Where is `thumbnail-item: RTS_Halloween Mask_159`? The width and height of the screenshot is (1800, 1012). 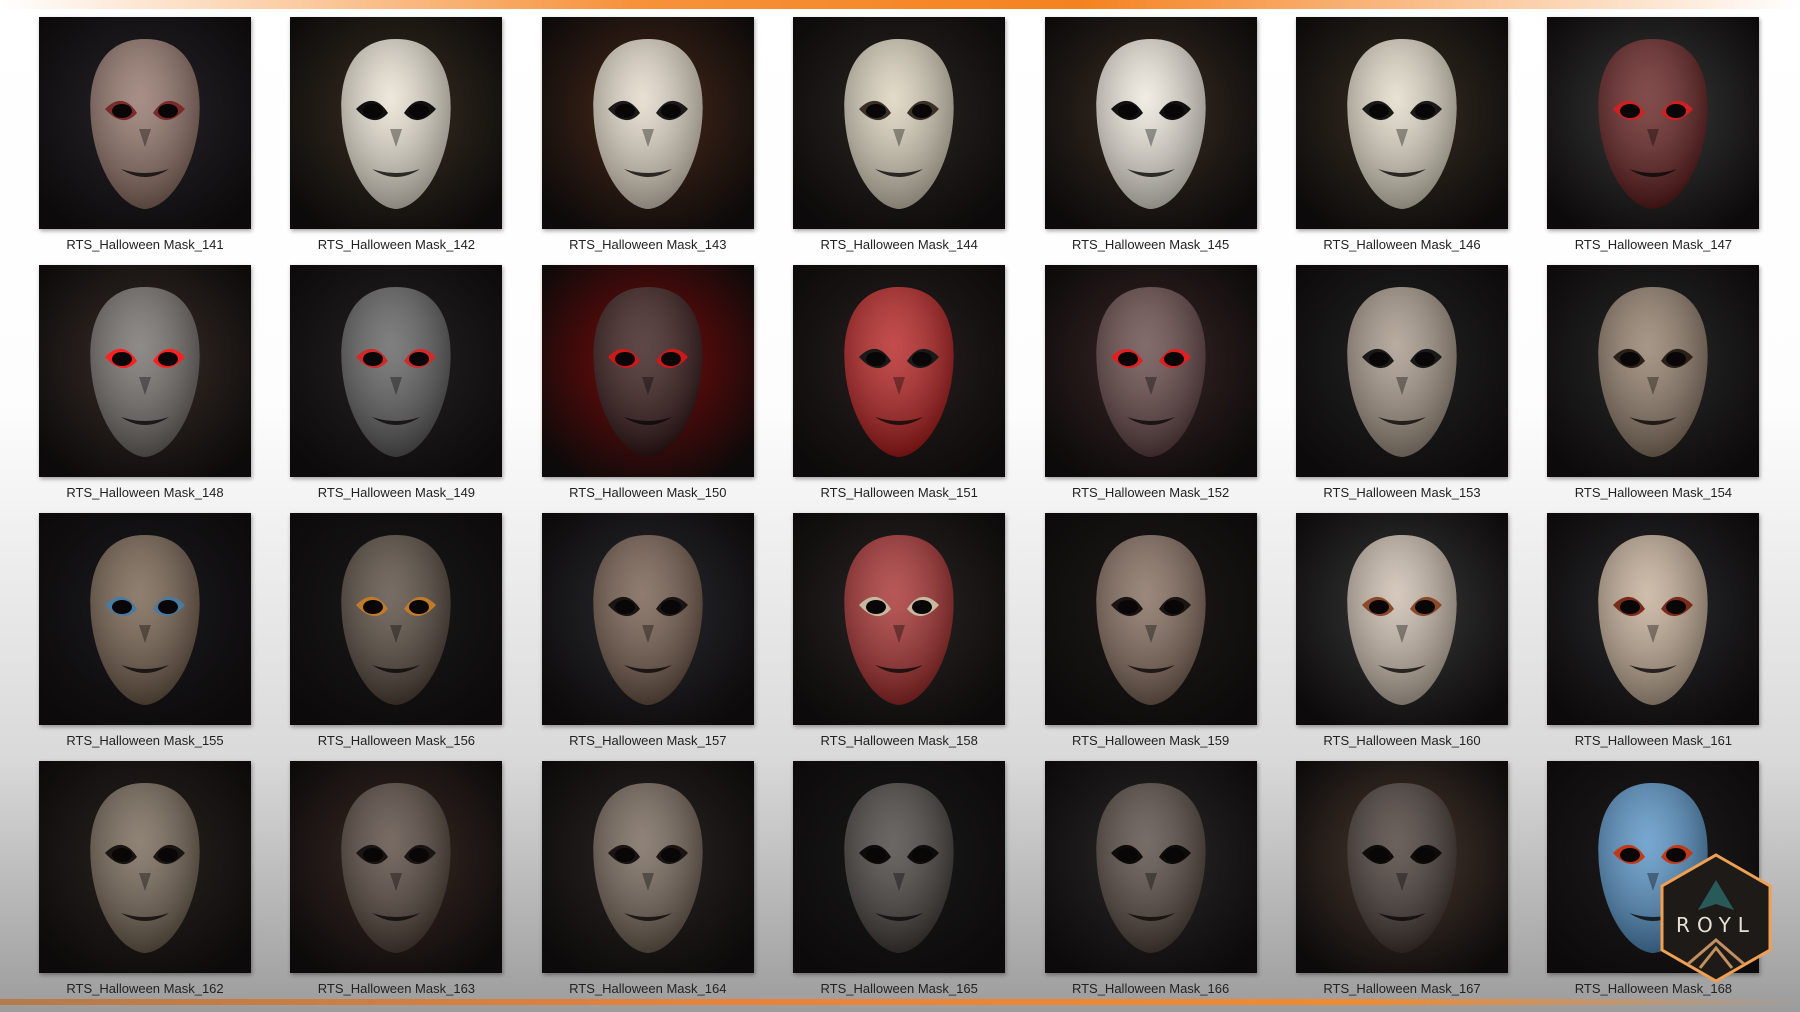 thumbnail-item: RTS_Halloween Mask_159 is located at coordinates (1150, 630).